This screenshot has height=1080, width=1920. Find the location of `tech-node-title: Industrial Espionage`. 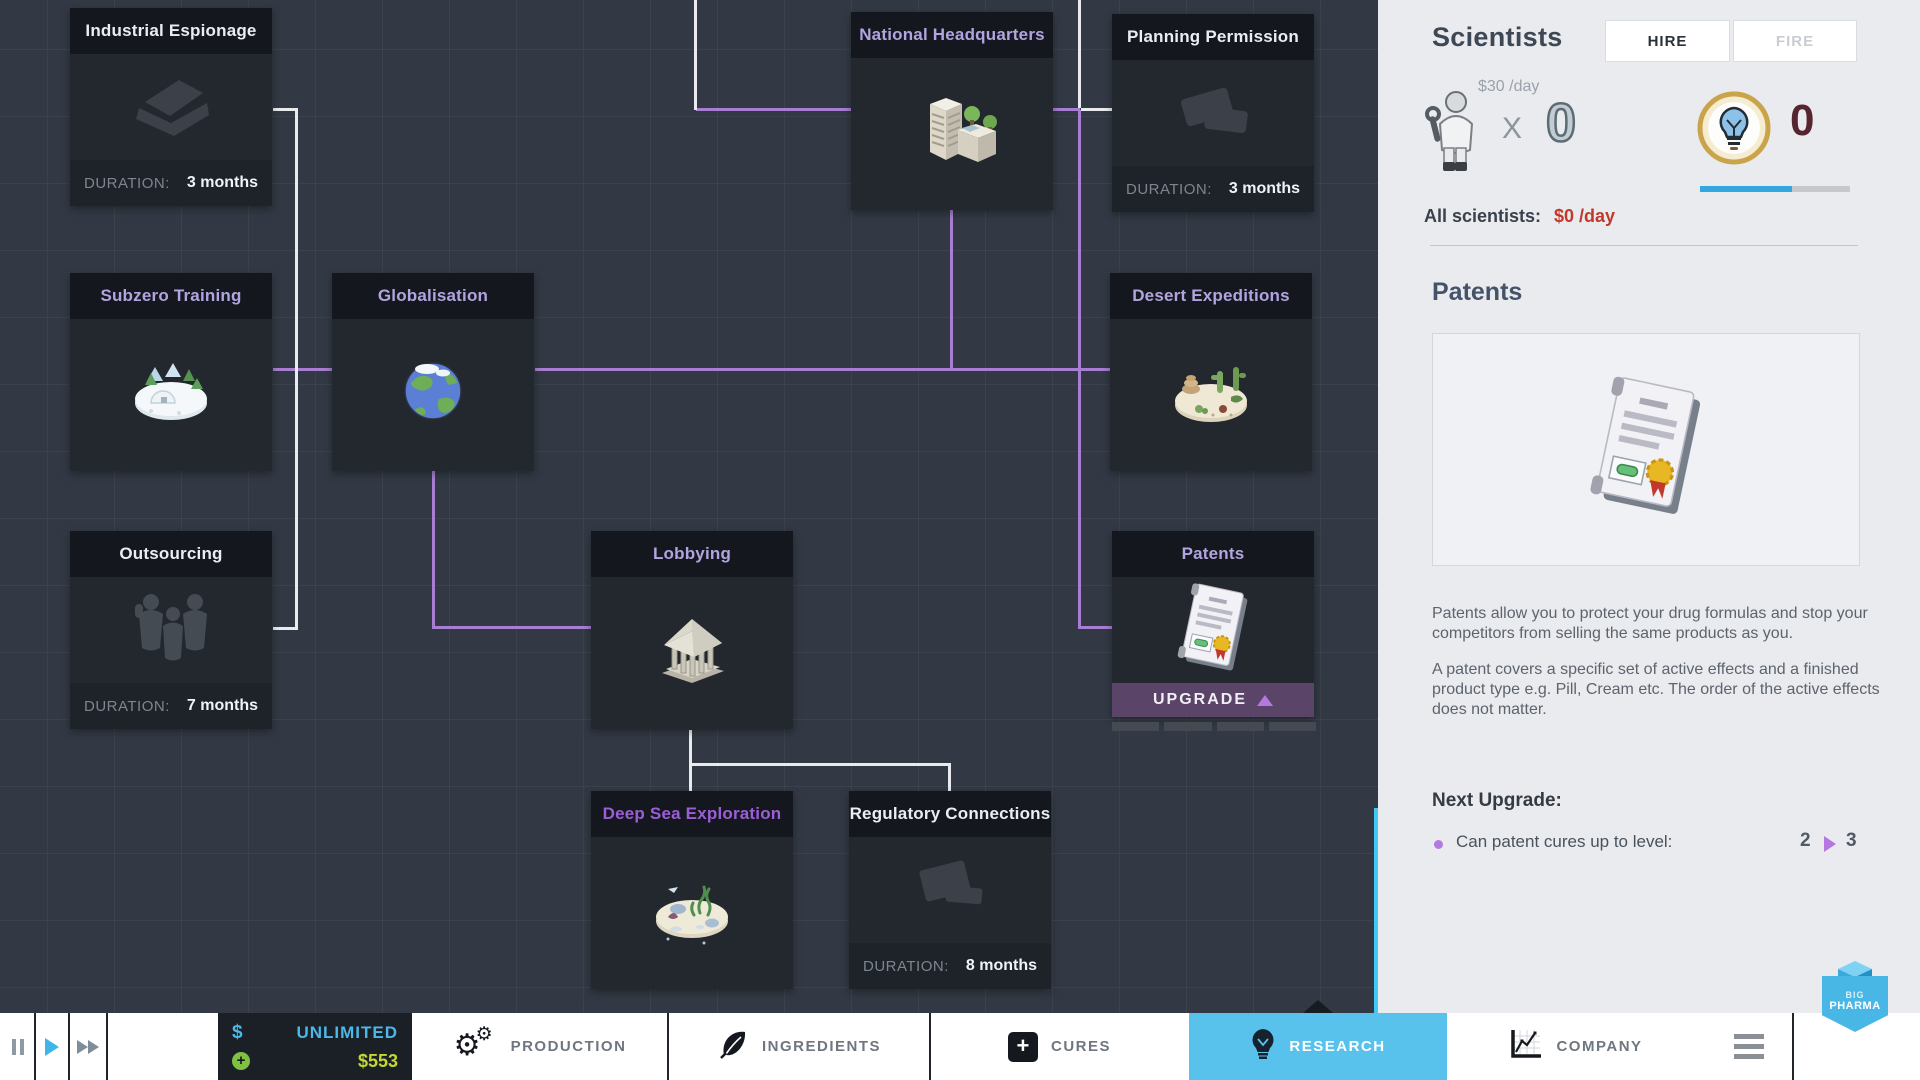

tech-node-title: Industrial Espionage is located at coordinates (171, 31).